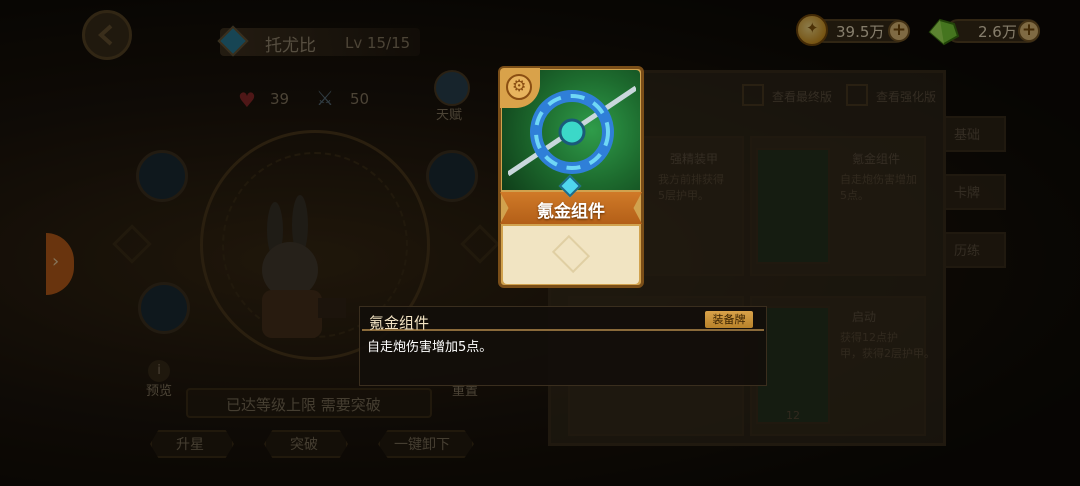  Describe the element at coordinates (430, 347) in the screenshot. I see `tooltip-description: 自走炮伤害增加5点。` at that location.